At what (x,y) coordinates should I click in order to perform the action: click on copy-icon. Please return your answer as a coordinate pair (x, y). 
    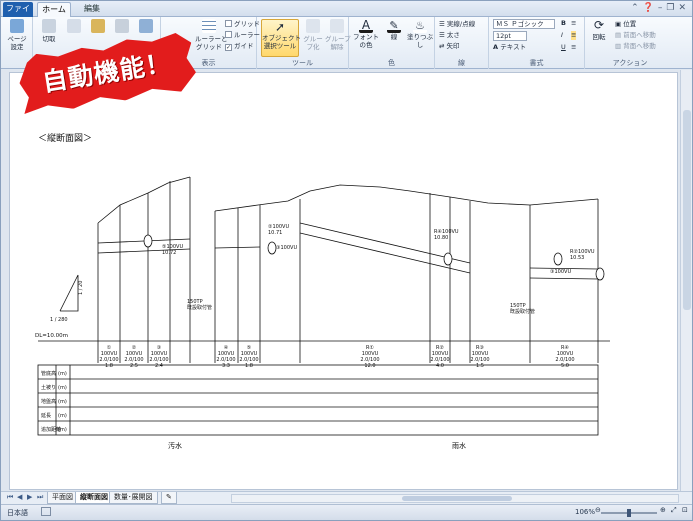
    Looking at the image, I should click on (74, 26).